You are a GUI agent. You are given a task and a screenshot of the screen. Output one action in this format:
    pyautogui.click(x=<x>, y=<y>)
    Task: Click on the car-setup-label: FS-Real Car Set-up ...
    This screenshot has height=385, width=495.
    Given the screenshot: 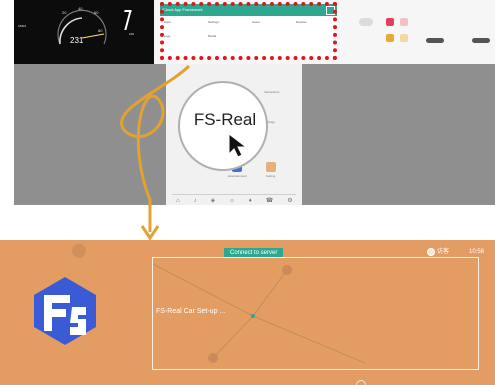 What is the action you would take?
    pyautogui.click(x=190, y=311)
    